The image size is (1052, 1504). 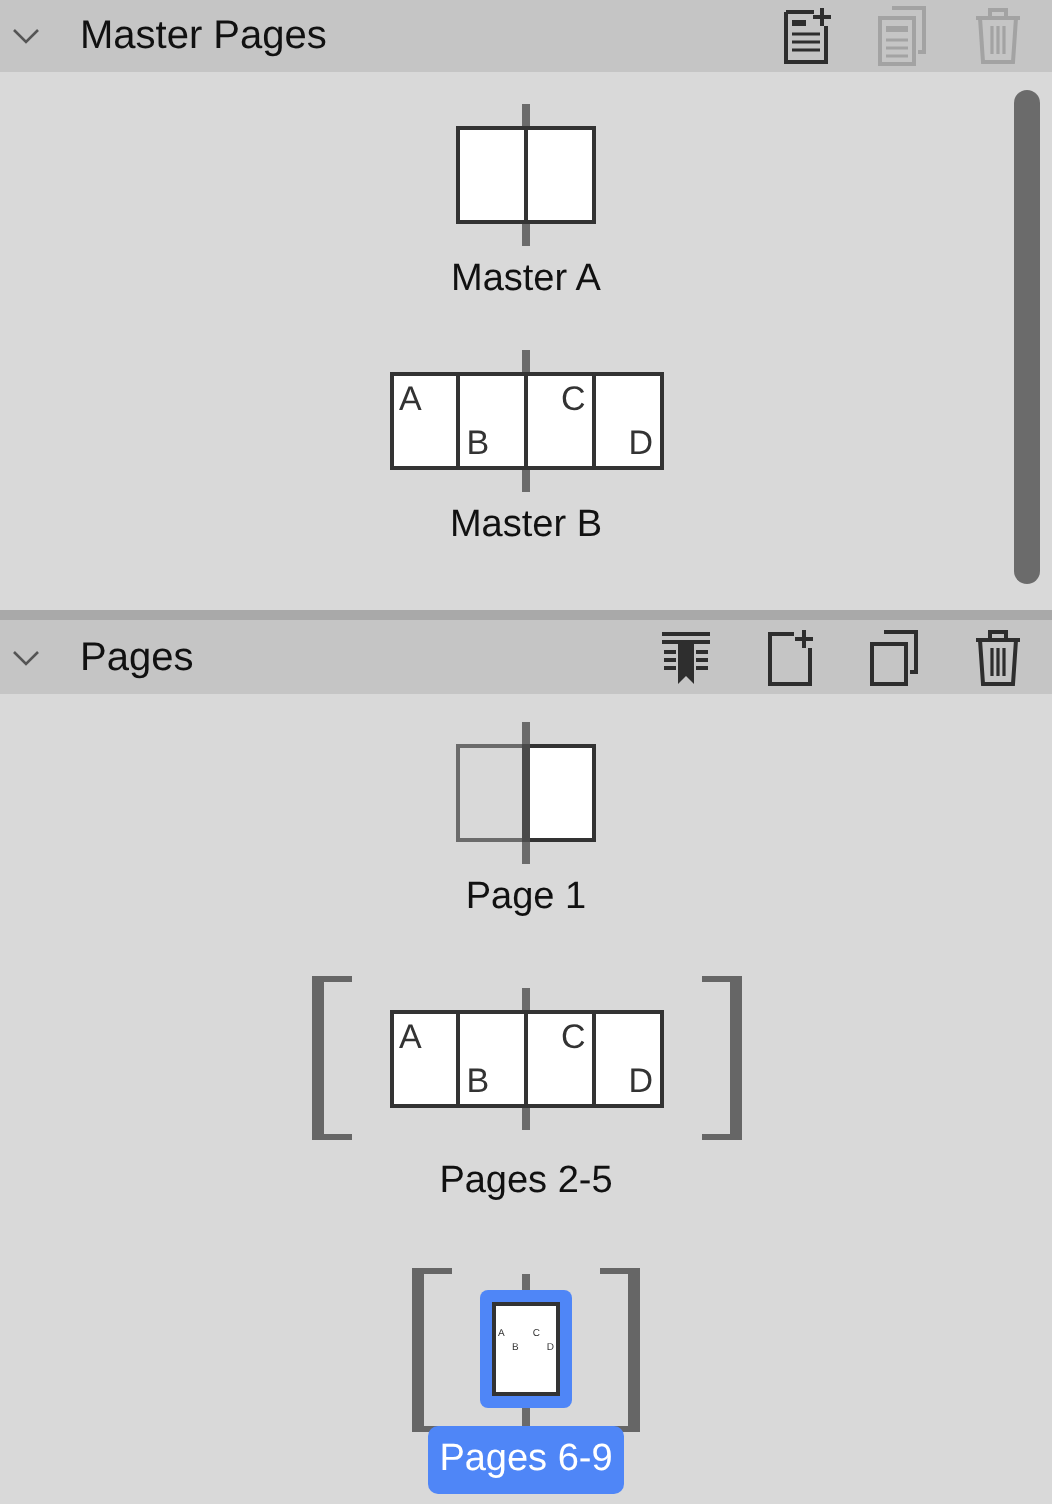 What do you see at coordinates (526, 525) in the screenshot?
I see `page-label: Master B` at bounding box center [526, 525].